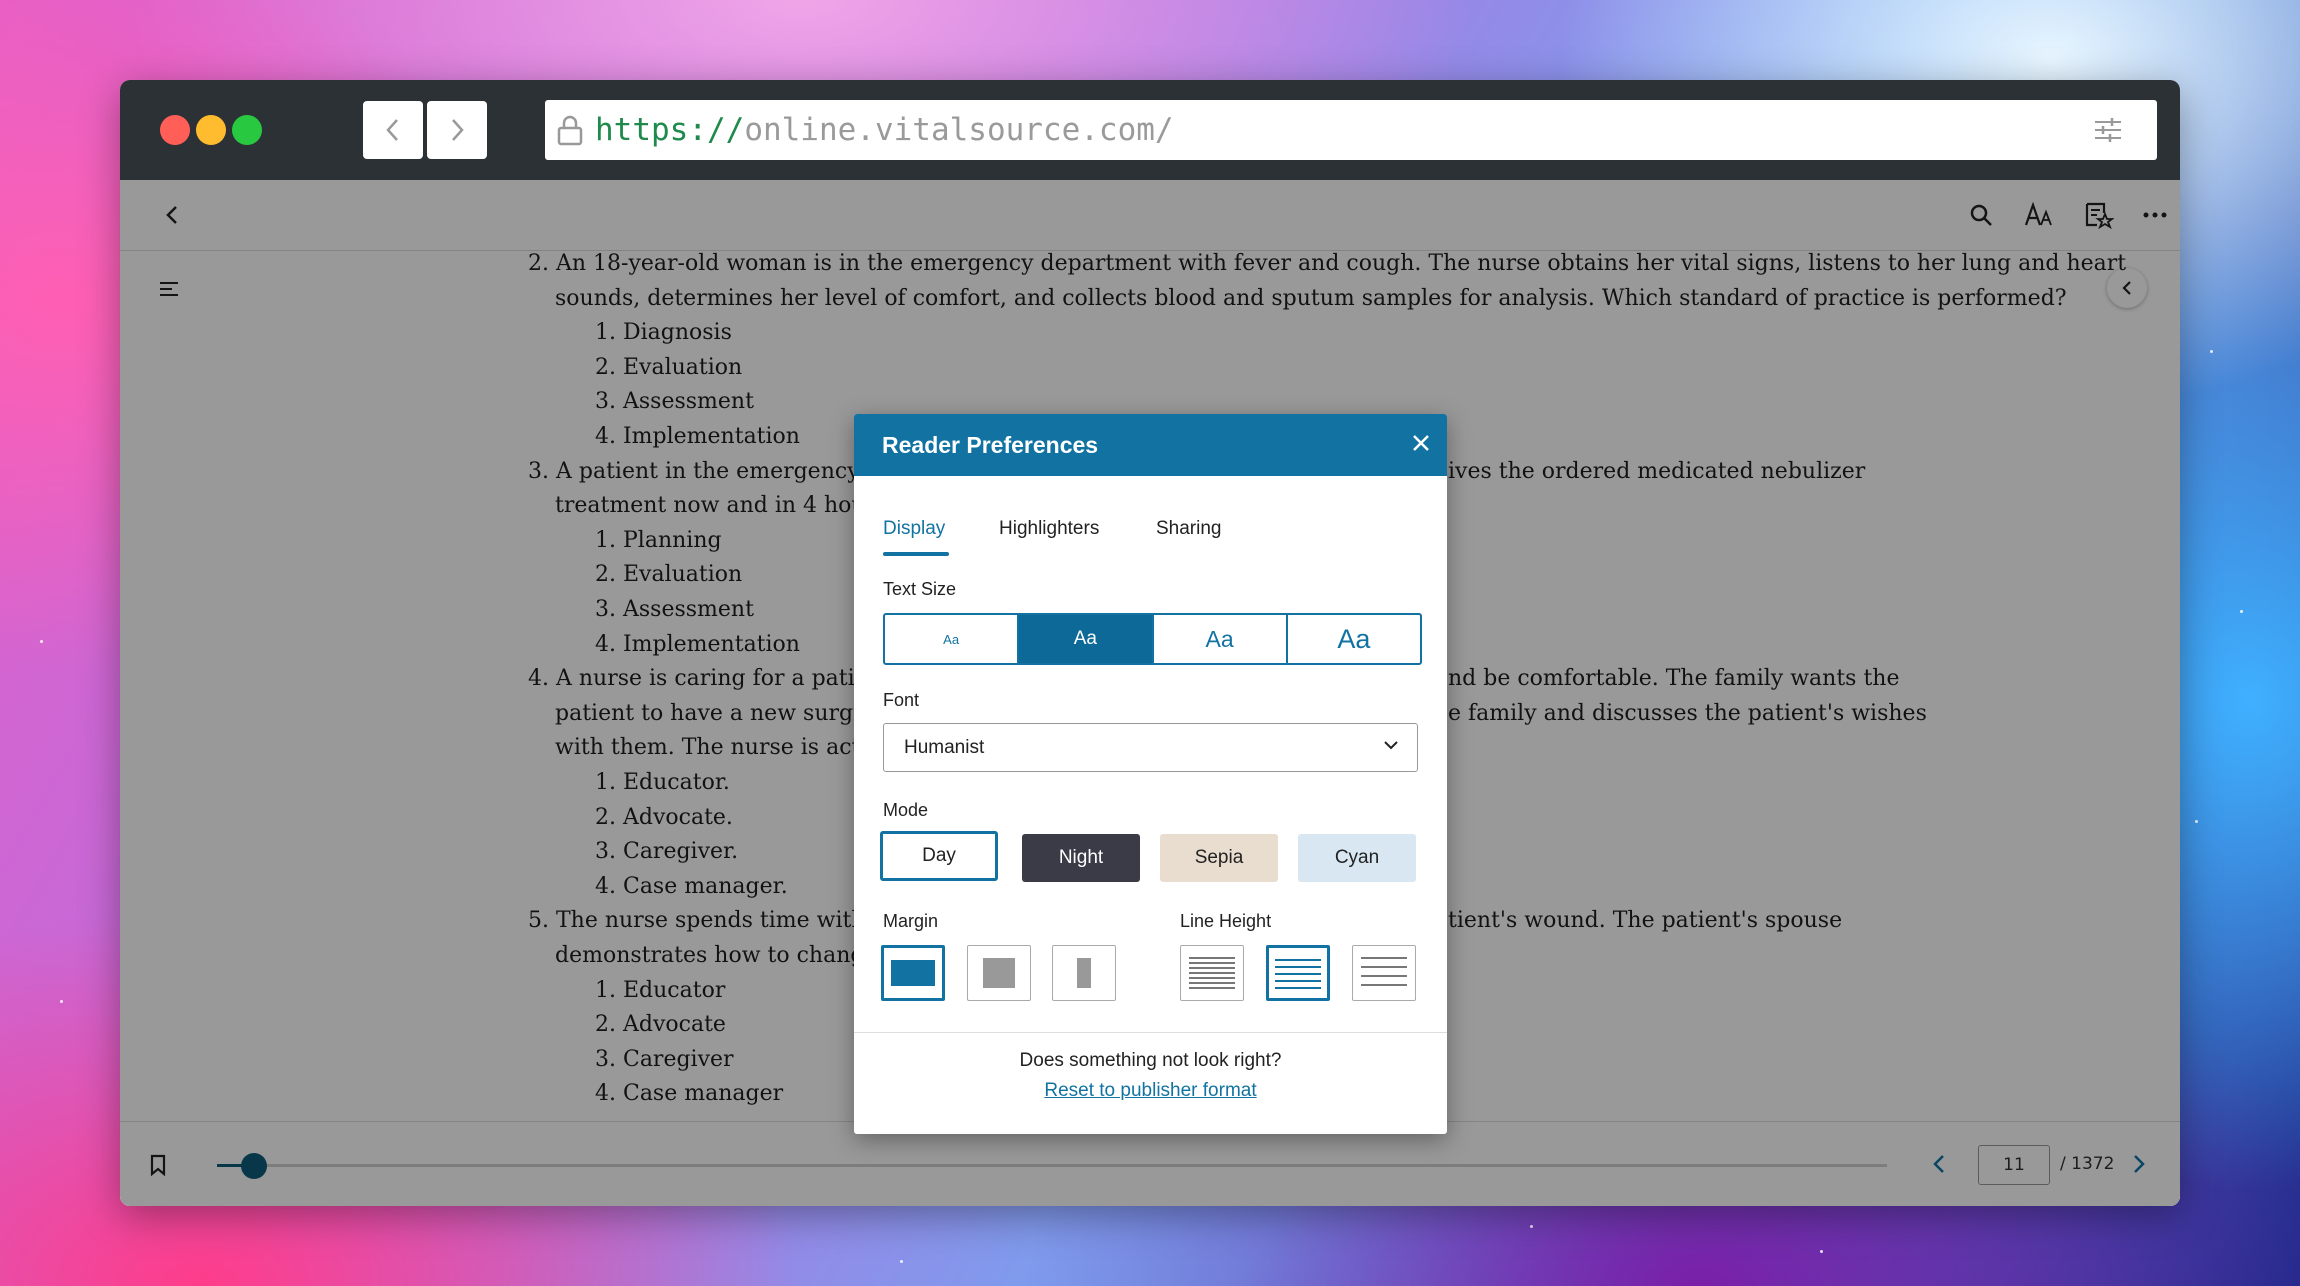  I want to click on url-host: online.vitalsource.com/, so click(959, 130).